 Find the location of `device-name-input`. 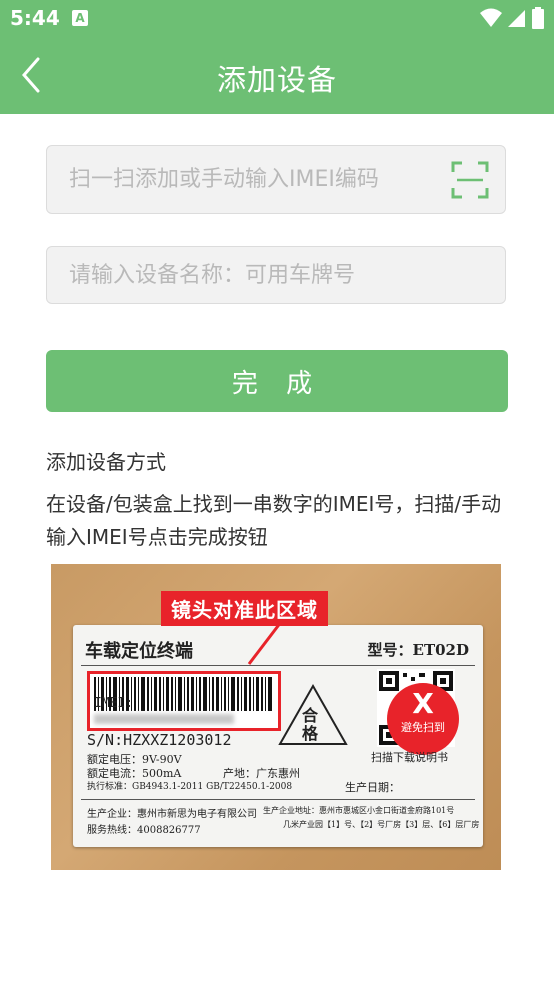

device-name-input is located at coordinates (276, 275).